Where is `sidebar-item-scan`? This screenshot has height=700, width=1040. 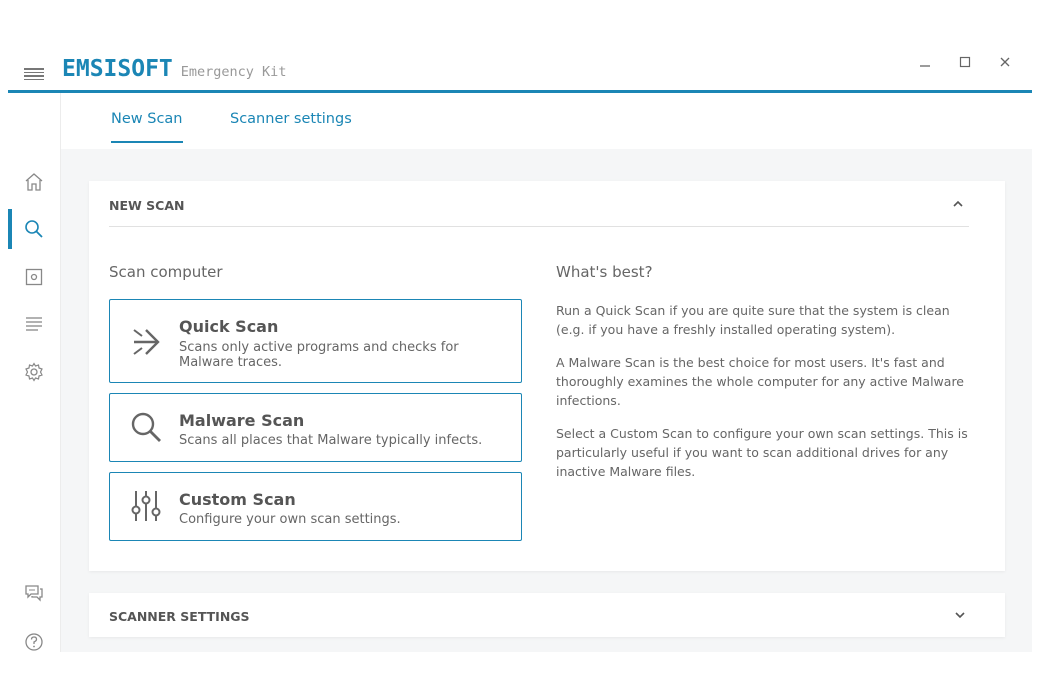
sidebar-item-scan is located at coordinates (34, 229).